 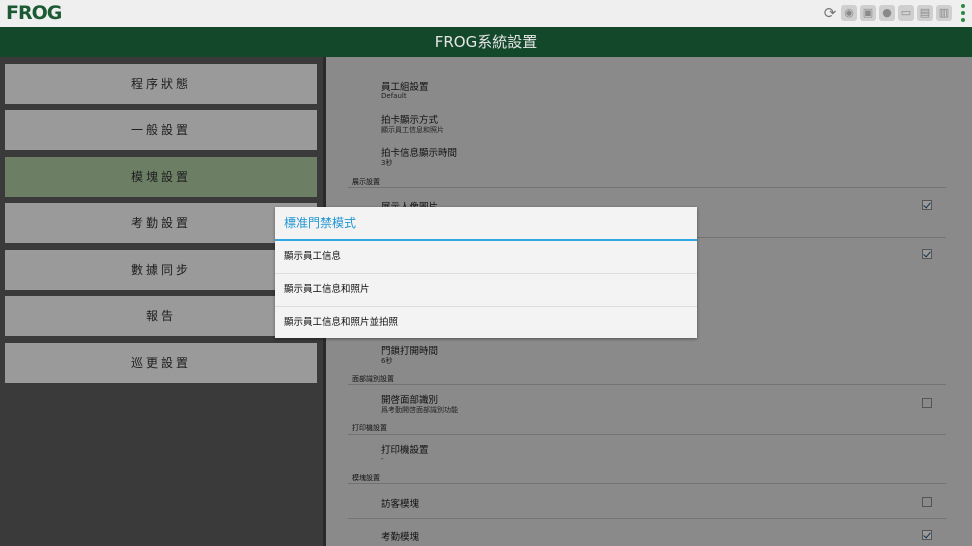 I want to click on dialog-option-show-info: 顯示員工信息, so click(x=486, y=257).